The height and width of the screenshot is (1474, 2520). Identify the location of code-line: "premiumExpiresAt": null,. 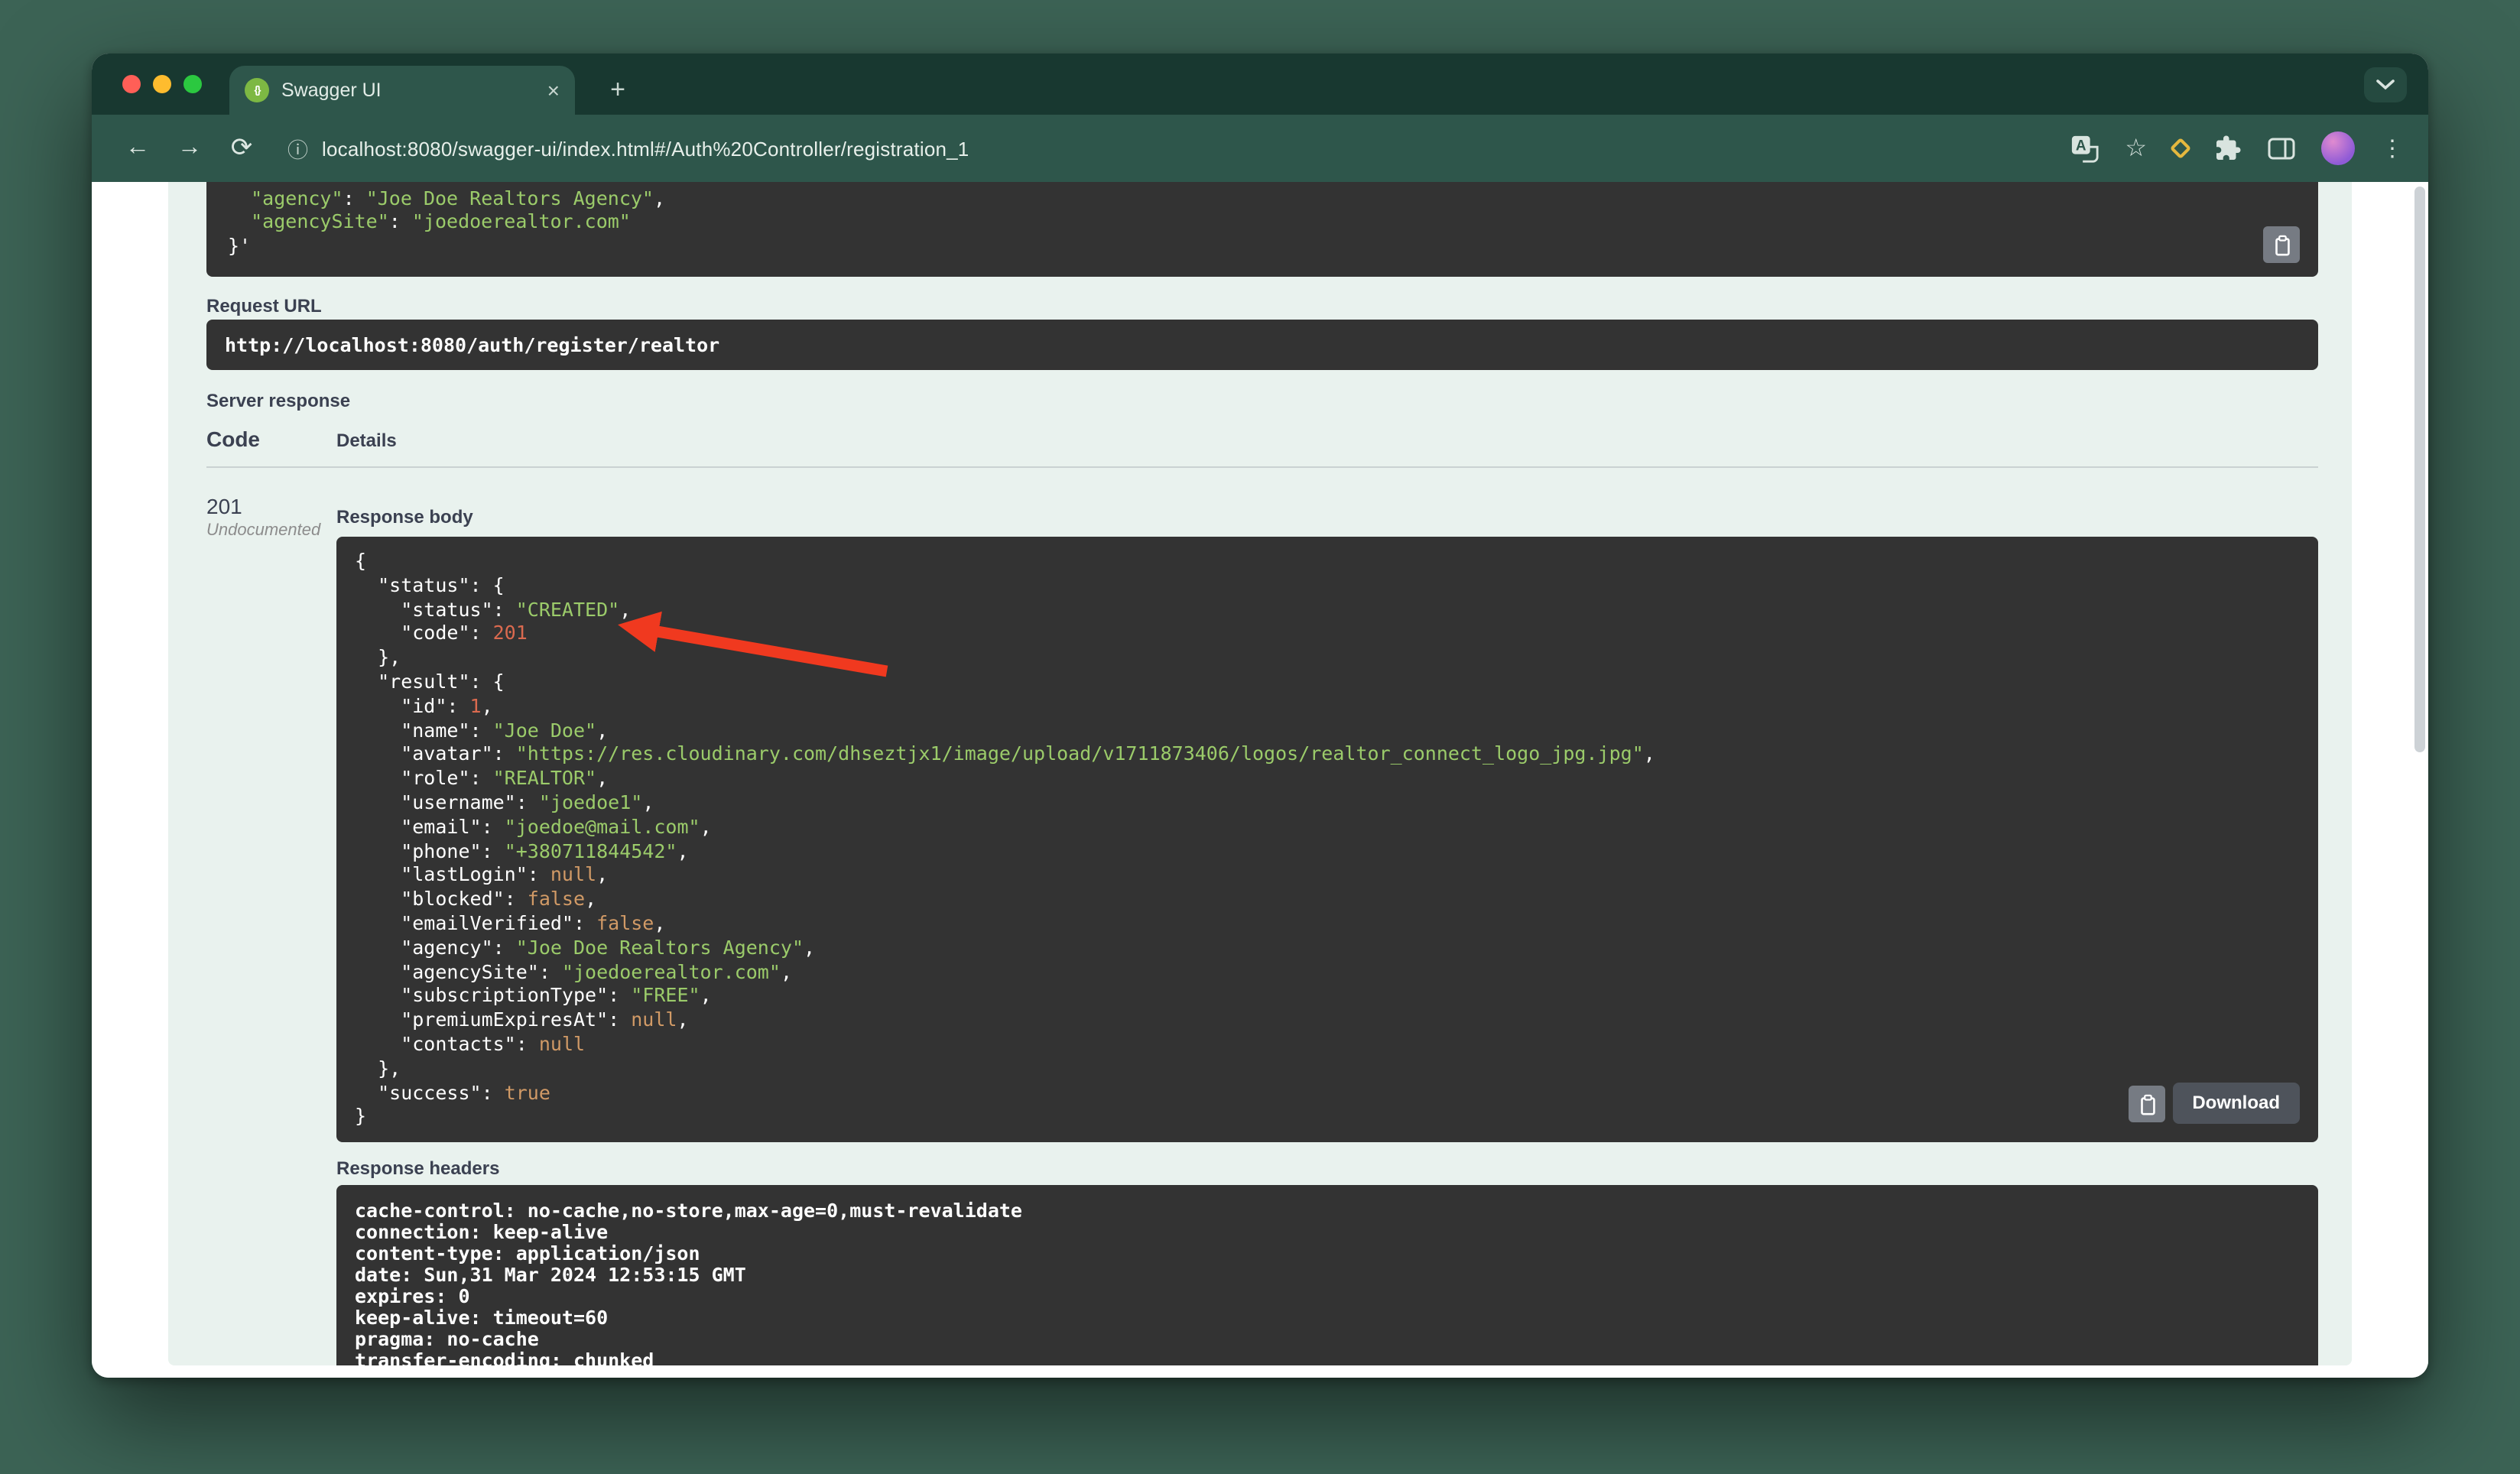
(522, 1019).